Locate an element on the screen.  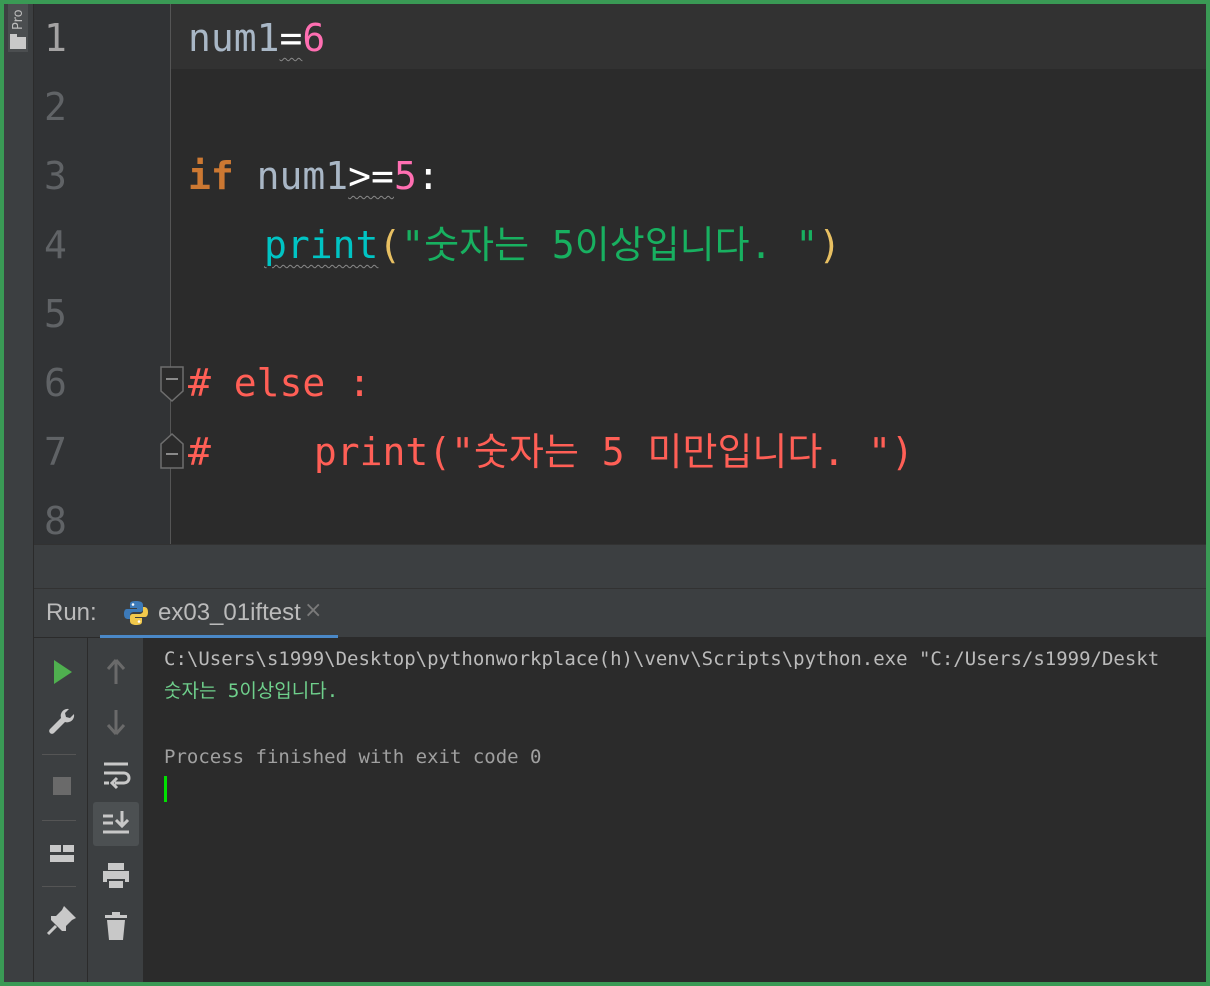
code-line-1: num1=6 is located at coordinates (256, 38).